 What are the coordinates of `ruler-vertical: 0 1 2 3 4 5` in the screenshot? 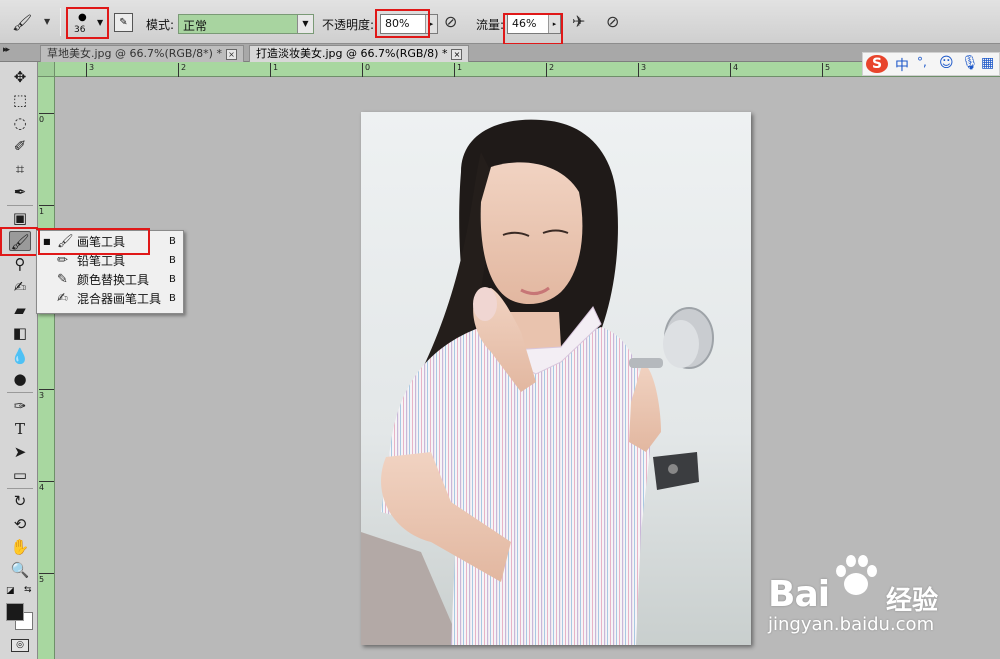 It's located at (46, 368).